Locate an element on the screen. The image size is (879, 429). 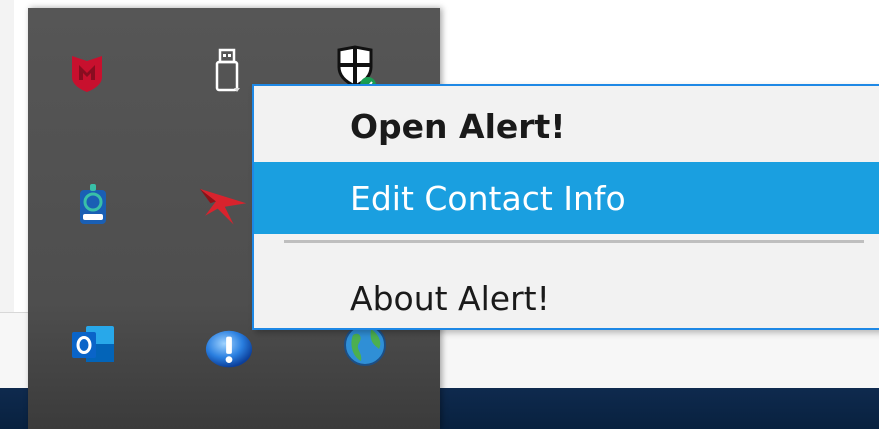
red-arrow-logo-icon is located at coordinates (223, 205).